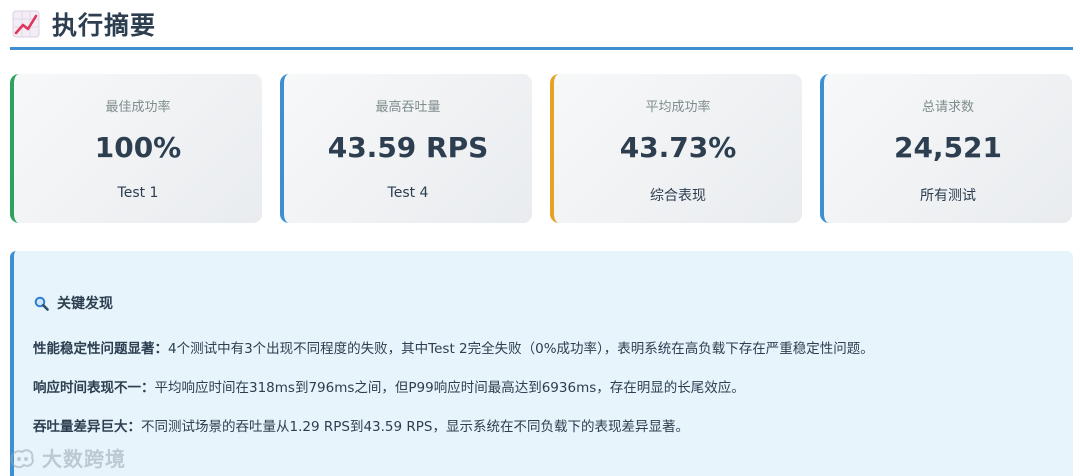  I want to click on card-sub: Test 1, so click(138, 193).